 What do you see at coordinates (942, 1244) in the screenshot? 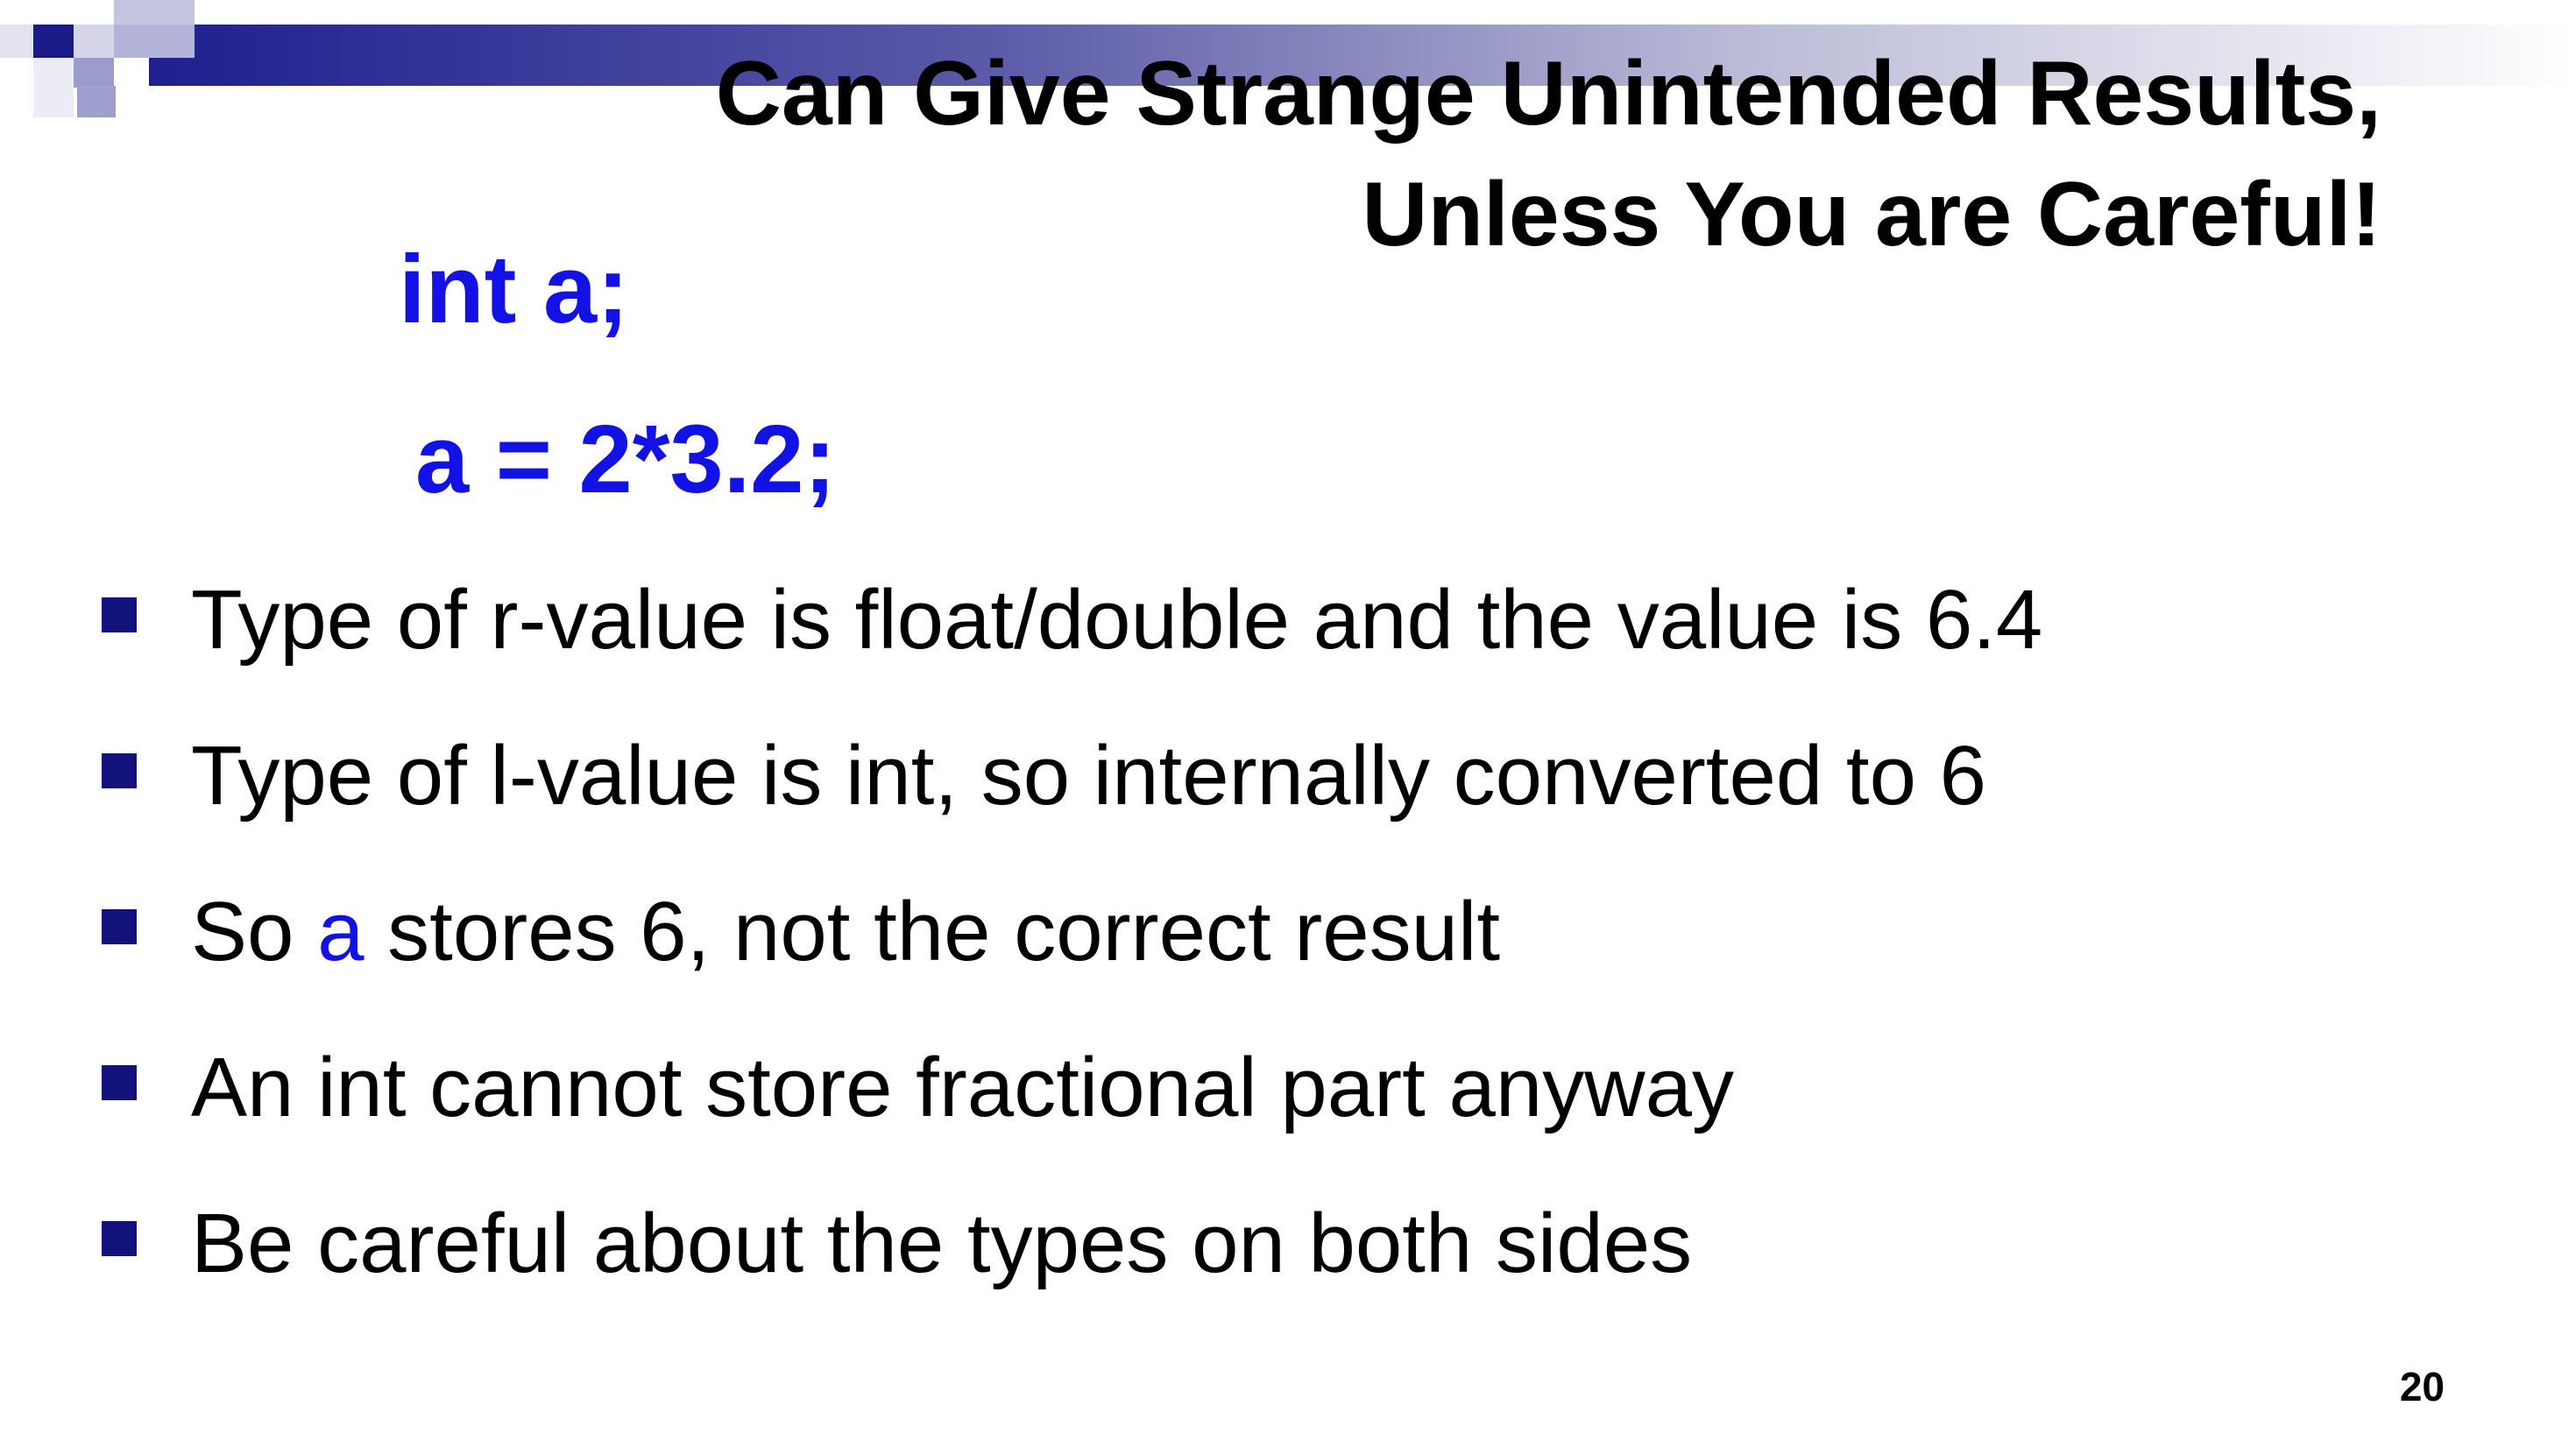
I see `bullet-text: Be careful about the types on both sides` at bounding box center [942, 1244].